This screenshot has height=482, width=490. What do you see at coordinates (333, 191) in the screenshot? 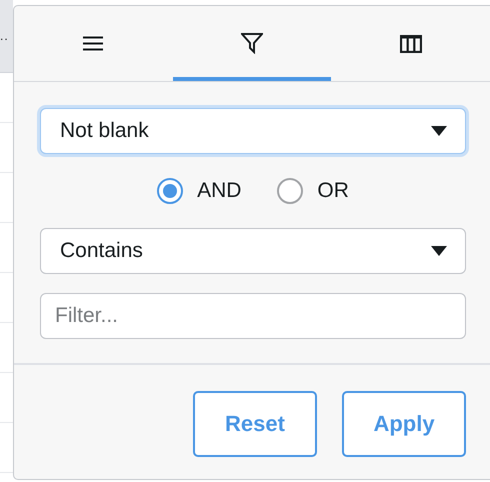
I see `radio-label: OR` at bounding box center [333, 191].